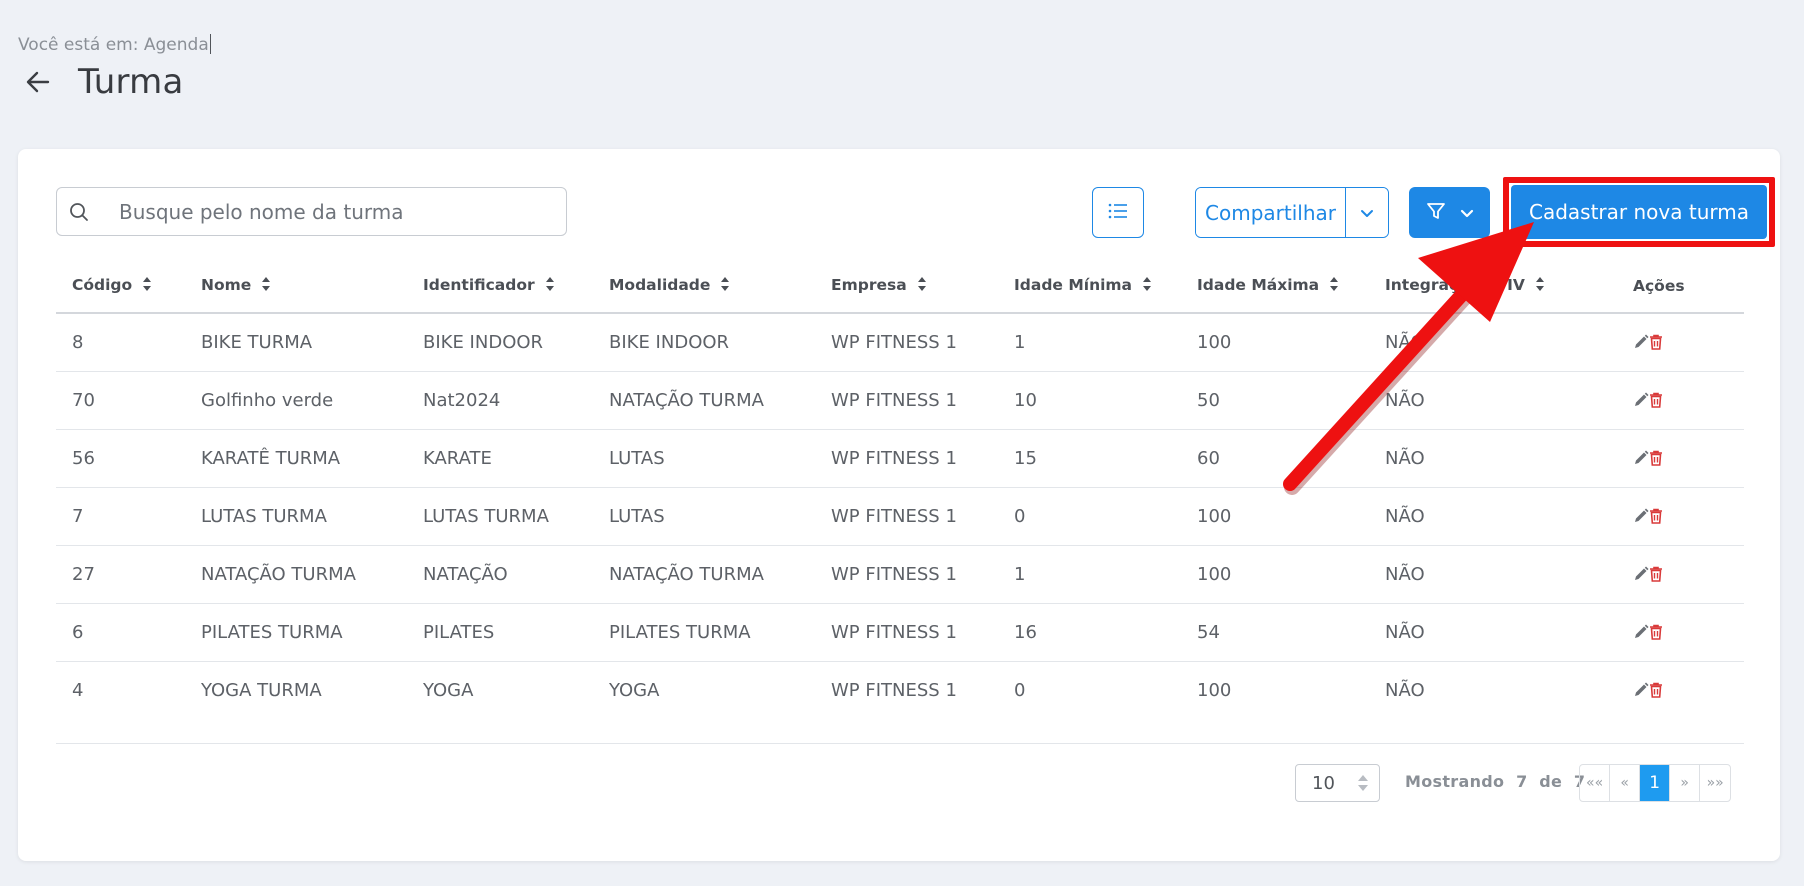 The height and width of the screenshot is (886, 1804). Describe the element at coordinates (1639, 212) in the screenshot. I see `new-turma-button: Cadastrar nova turma` at that location.